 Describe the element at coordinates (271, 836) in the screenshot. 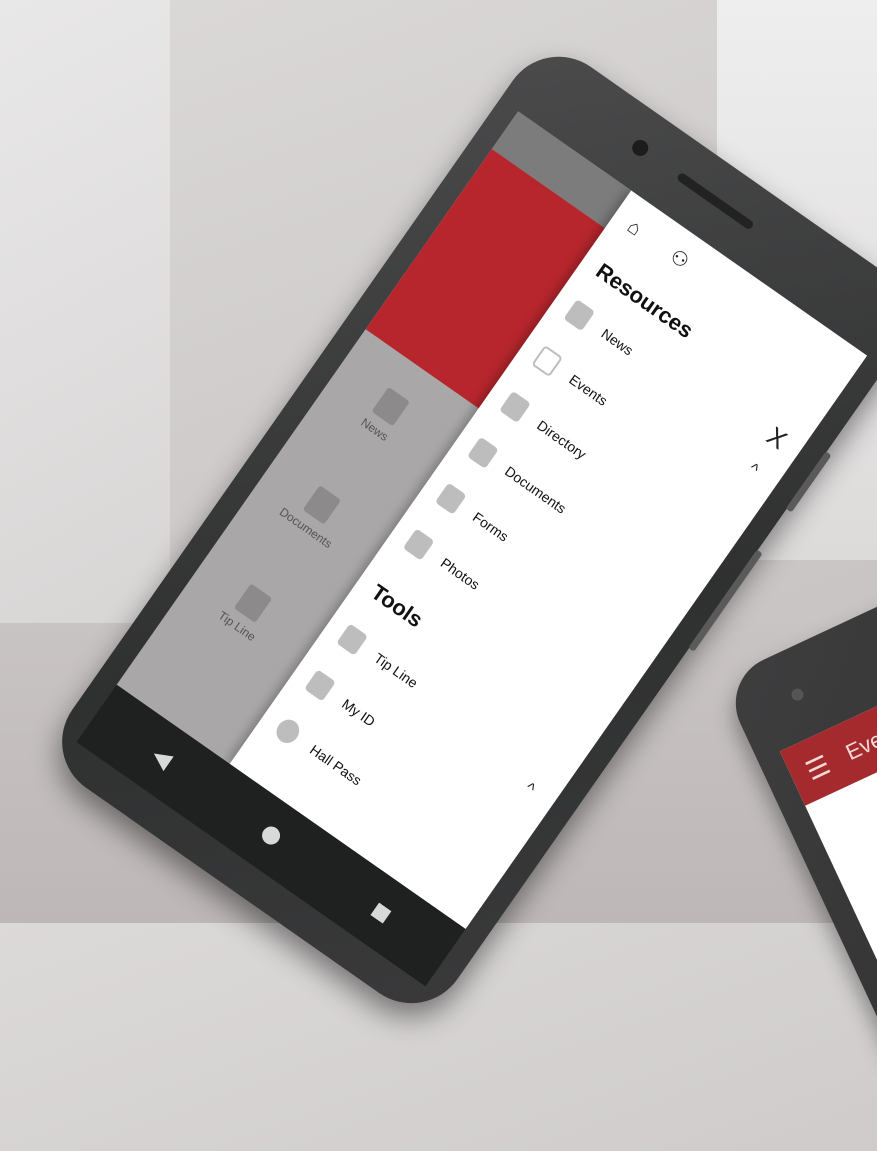

I see `home-circle-icon` at that location.